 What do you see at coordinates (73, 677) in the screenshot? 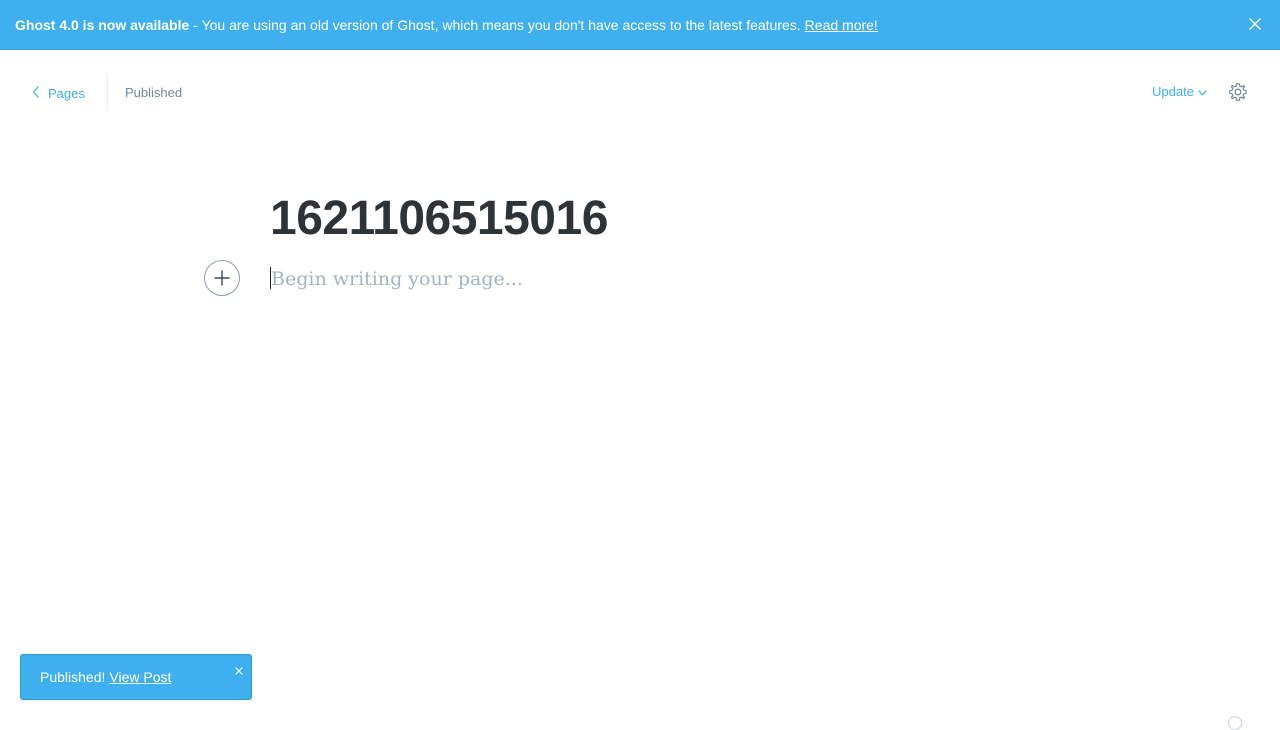
I see `toast-message: Published!` at bounding box center [73, 677].